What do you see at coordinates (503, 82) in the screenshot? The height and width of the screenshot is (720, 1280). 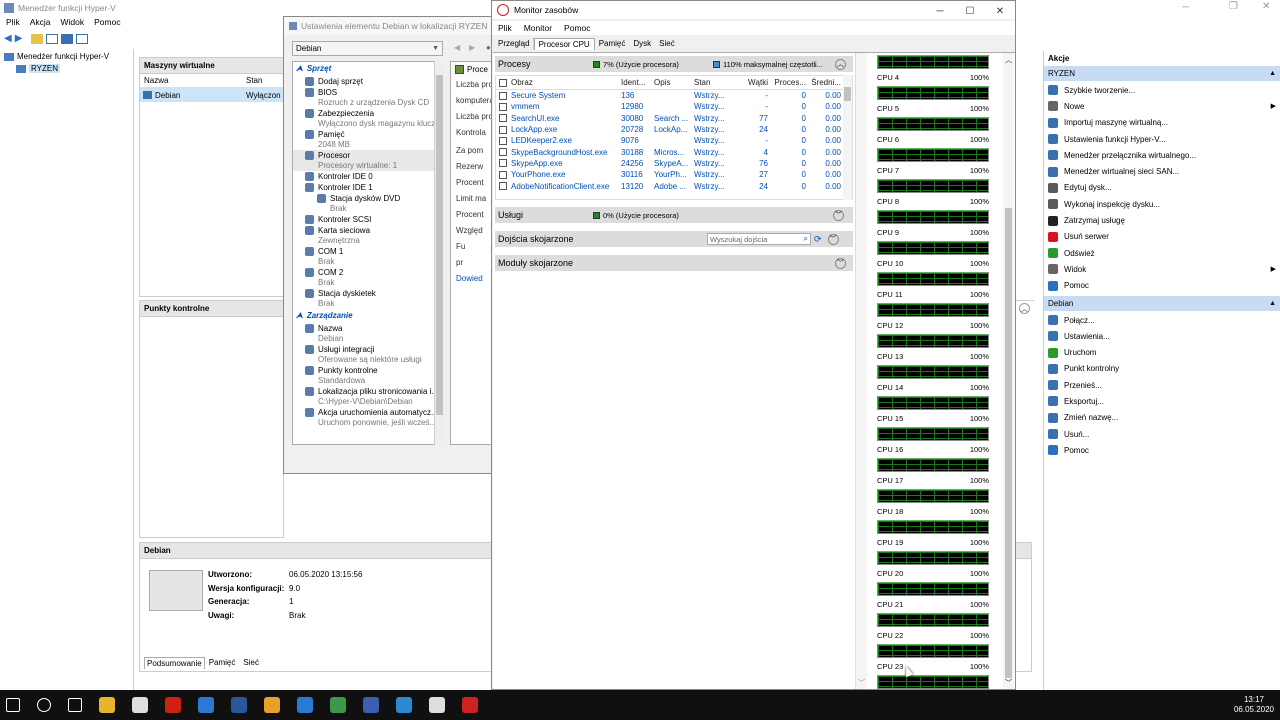 I see `select-all-checkbox` at bounding box center [503, 82].